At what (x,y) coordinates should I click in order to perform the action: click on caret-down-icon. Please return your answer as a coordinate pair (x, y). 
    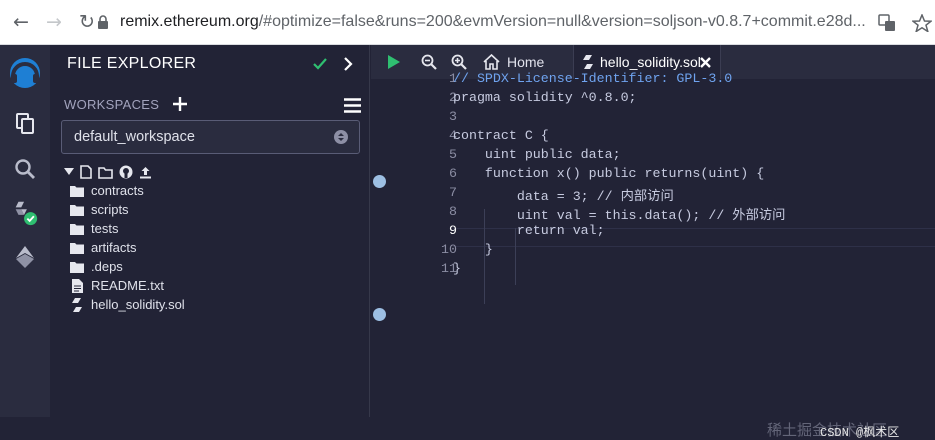
    Looking at the image, I should click on (69, 172).